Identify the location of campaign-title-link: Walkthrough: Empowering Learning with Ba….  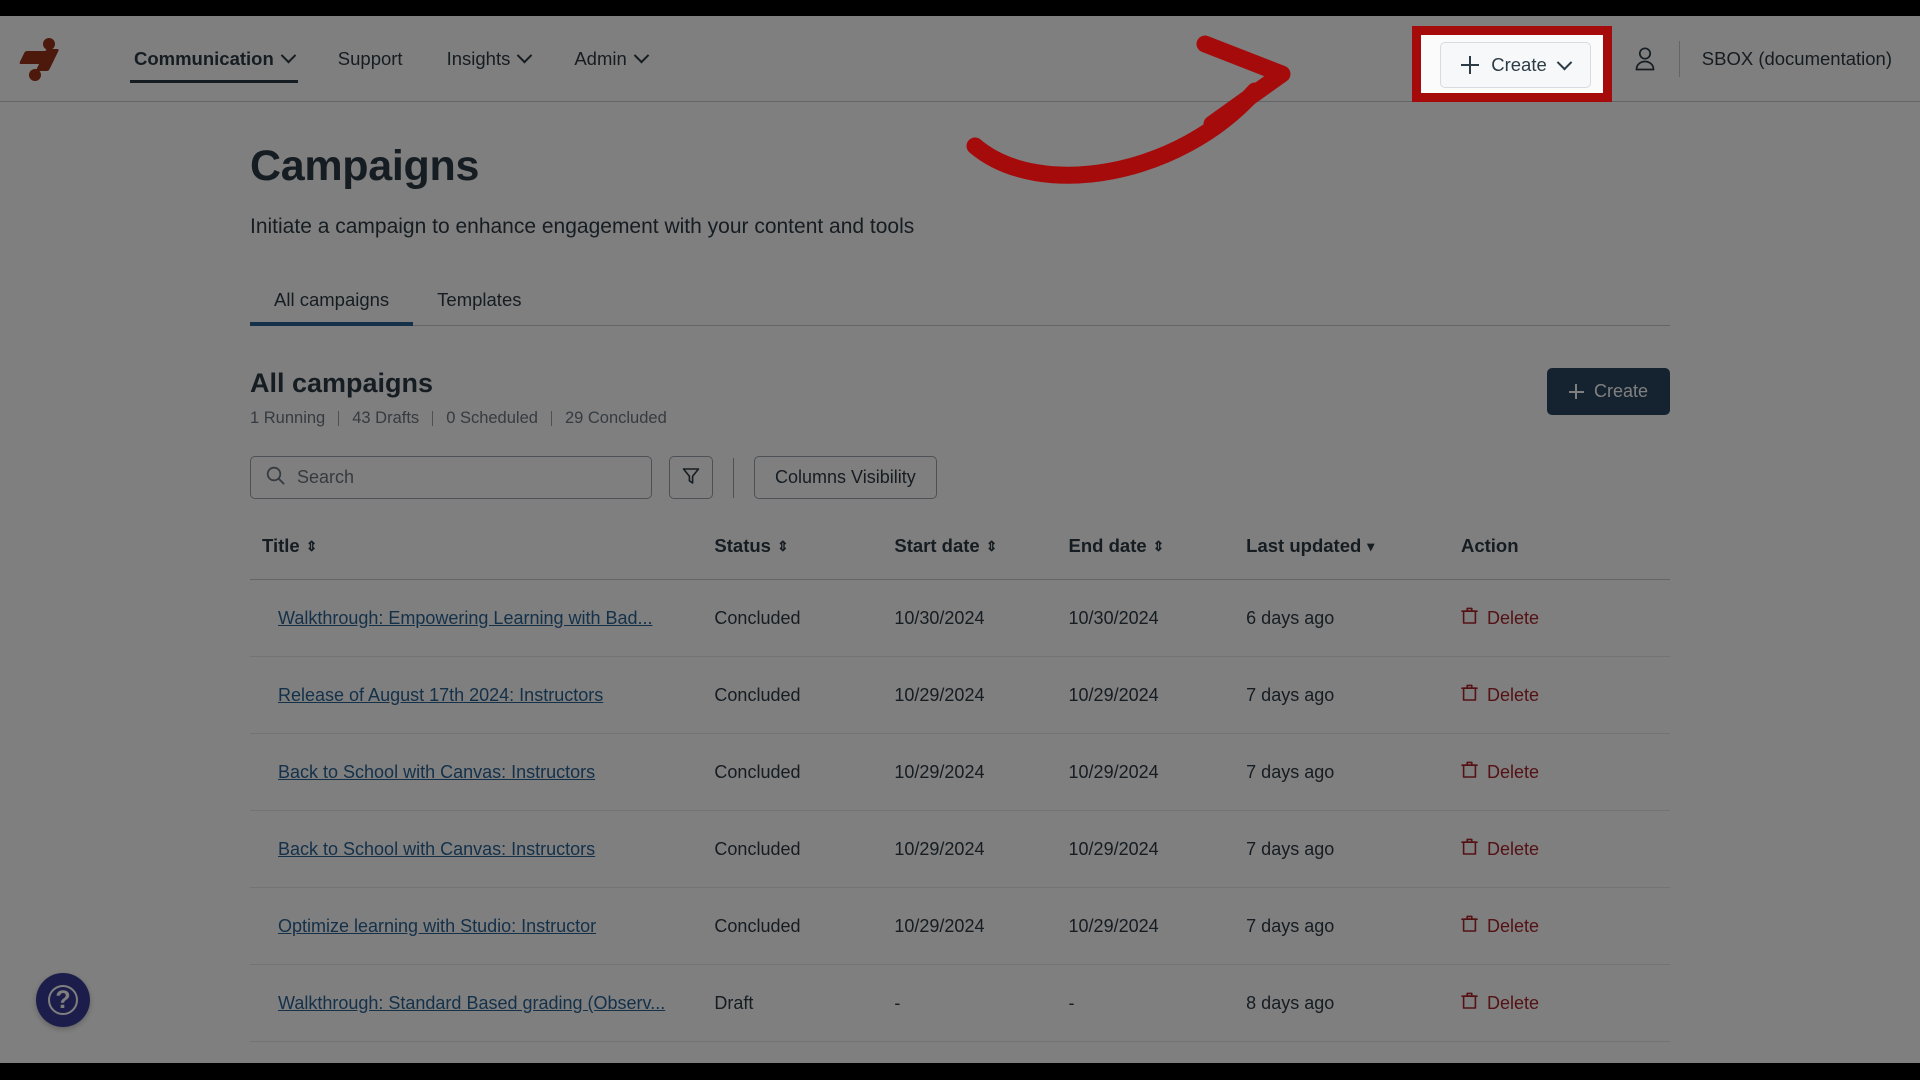
(465, 618).